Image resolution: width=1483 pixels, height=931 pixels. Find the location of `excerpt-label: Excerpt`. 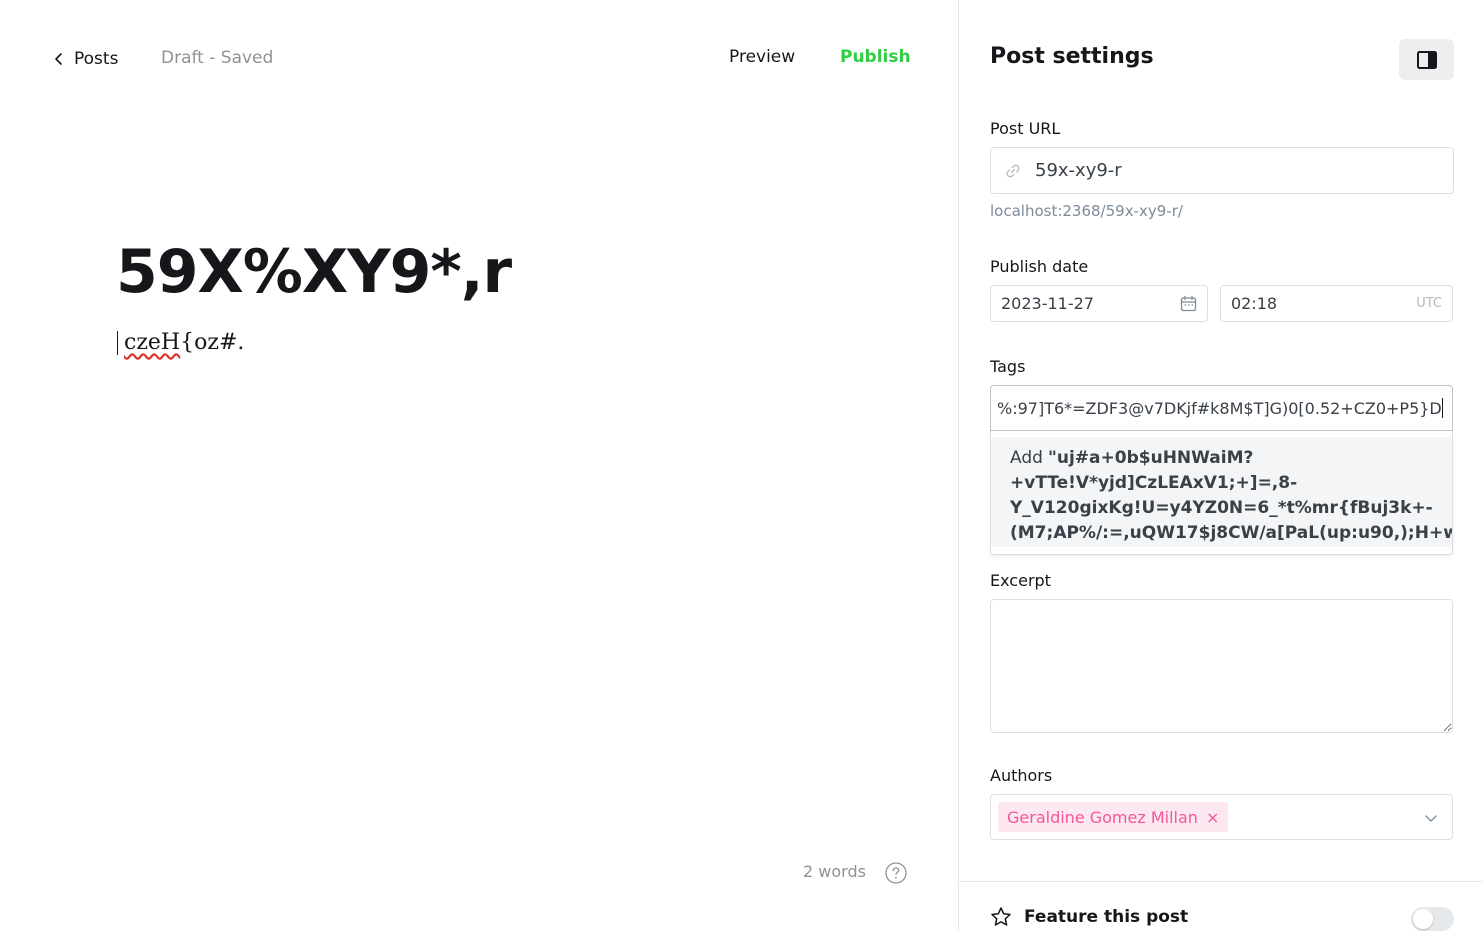

excerpt-label: Excerpt is located at coordinates (1020, 580).